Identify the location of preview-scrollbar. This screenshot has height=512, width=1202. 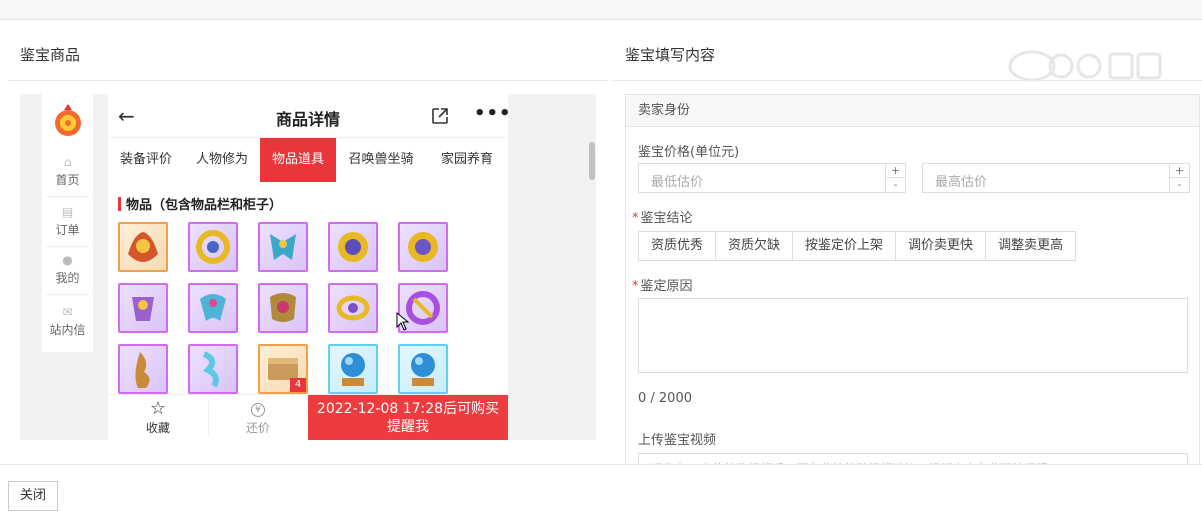
(592, 161).